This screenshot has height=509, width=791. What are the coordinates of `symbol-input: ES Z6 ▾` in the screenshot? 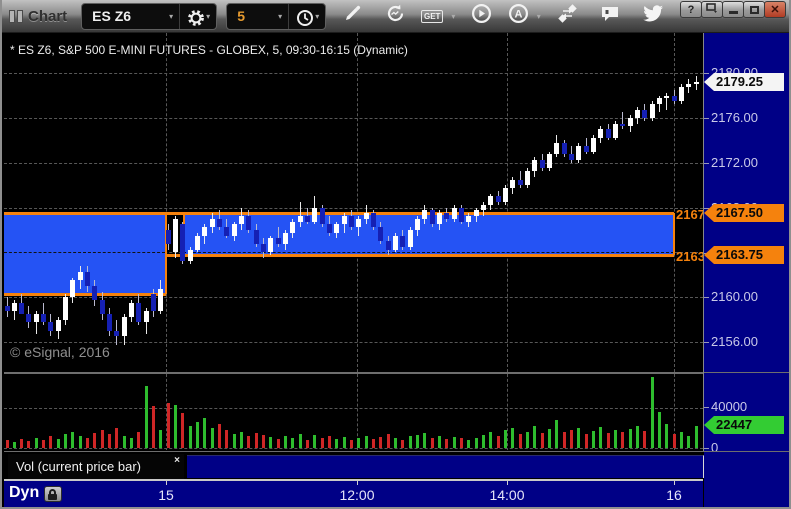 It's located at (131, 16).